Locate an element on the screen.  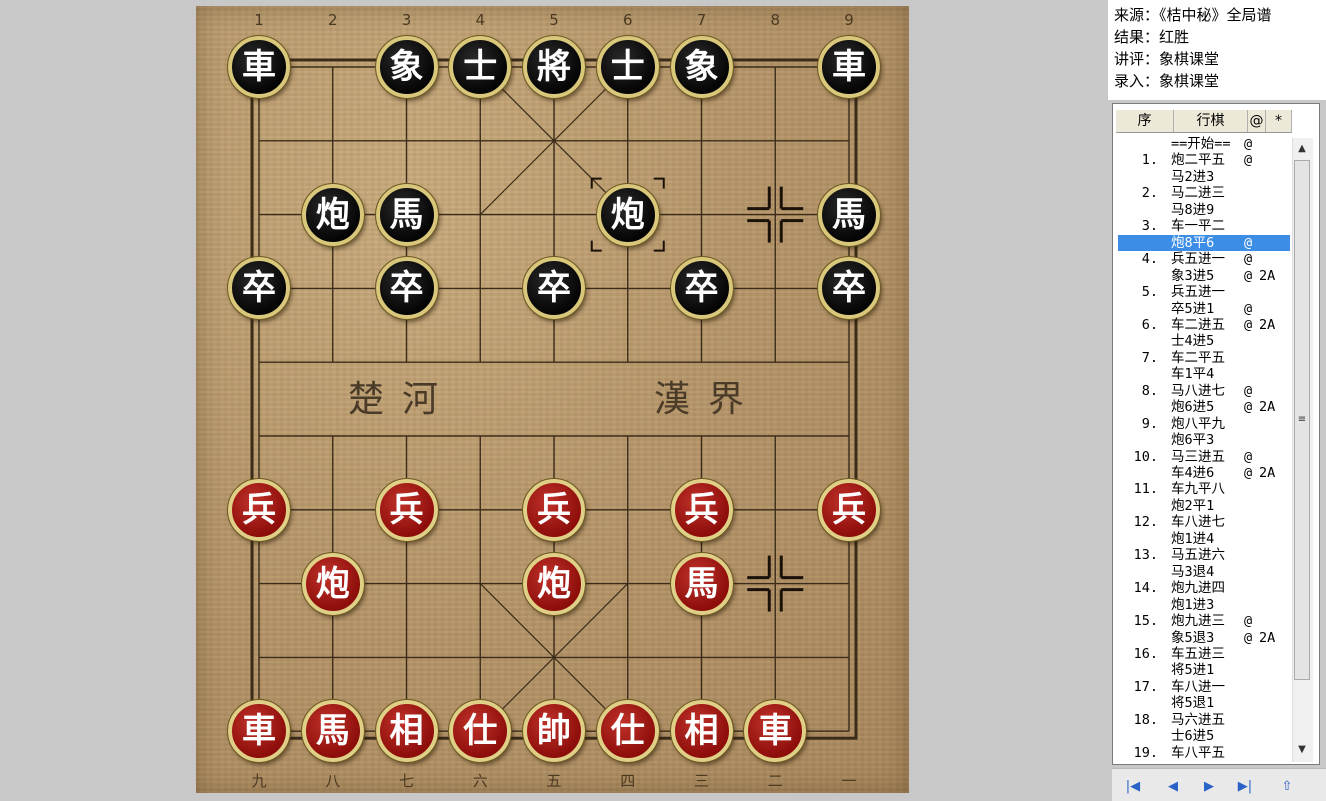
header-star: * is located at coordinates (1279, 121).